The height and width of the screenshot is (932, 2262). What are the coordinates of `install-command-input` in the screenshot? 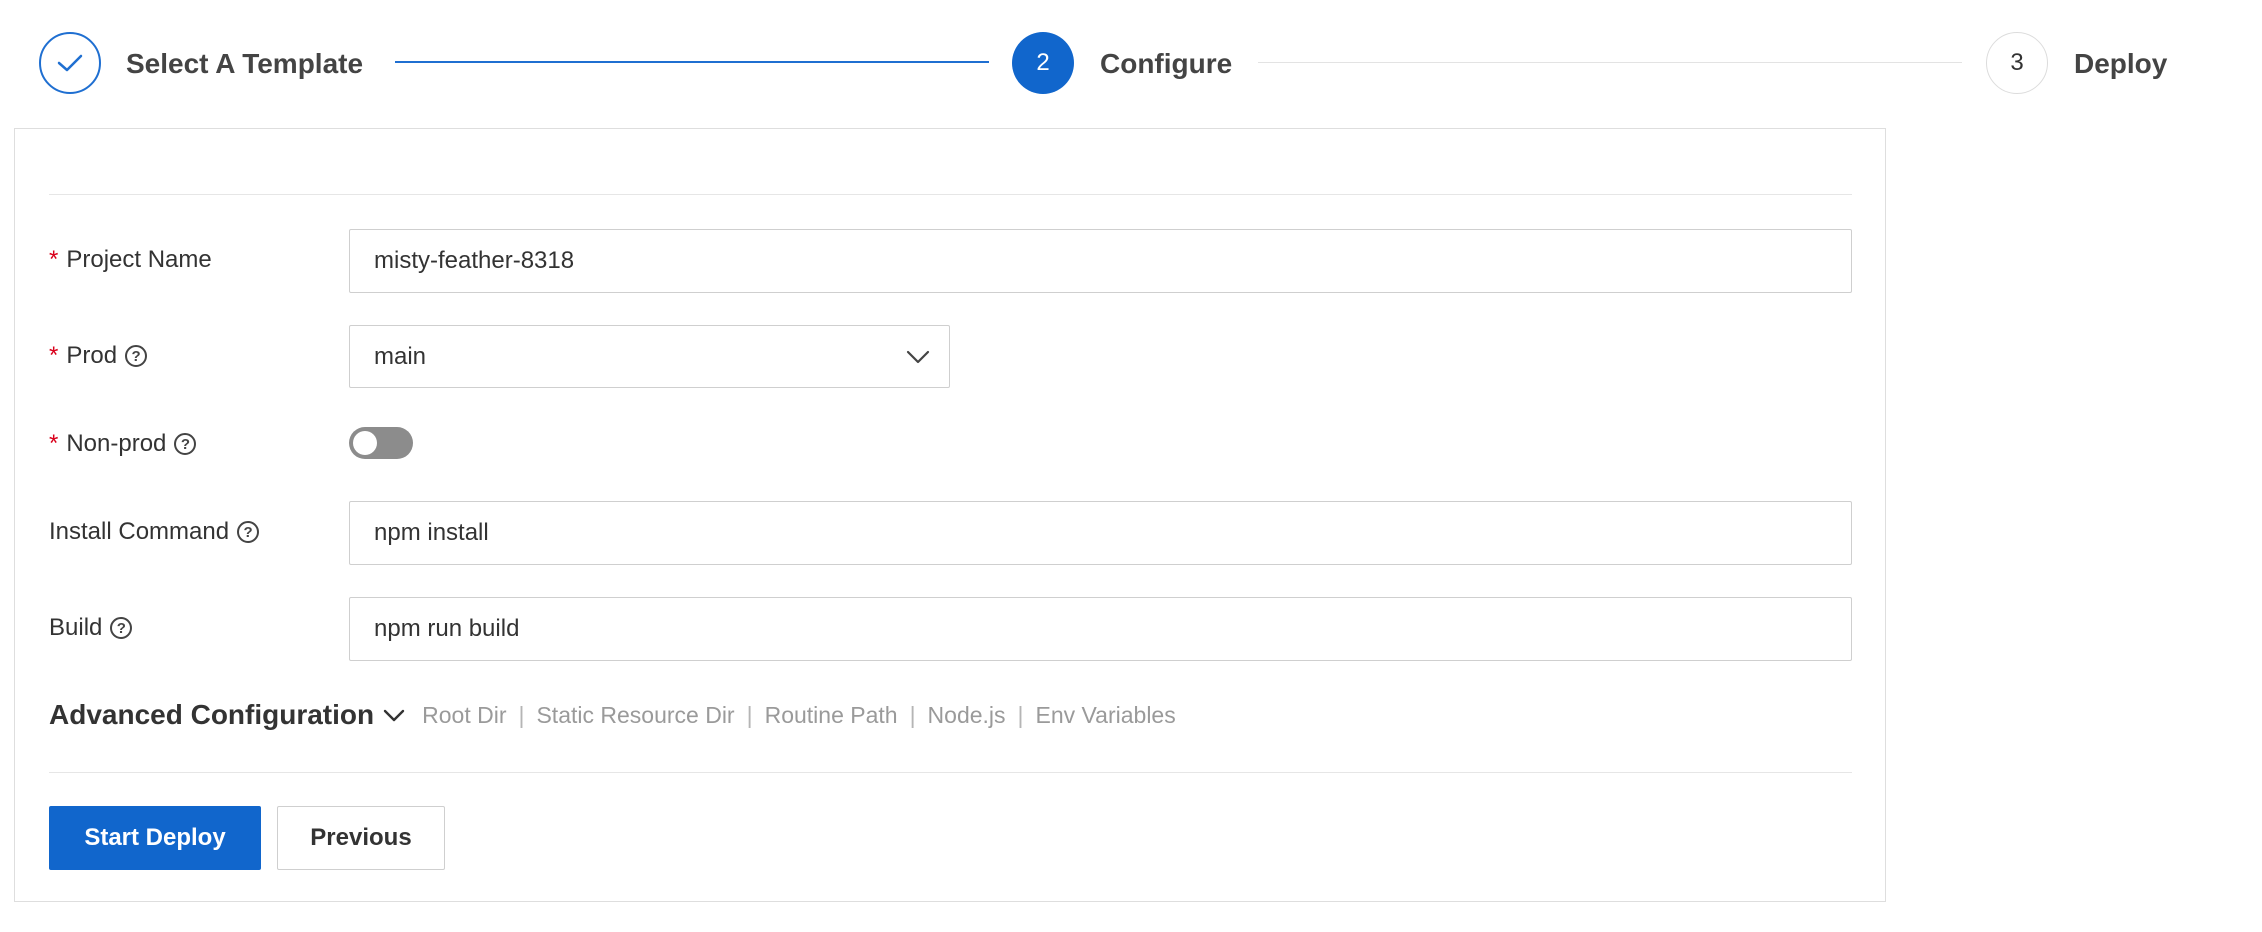 It's located at (1100, 533).